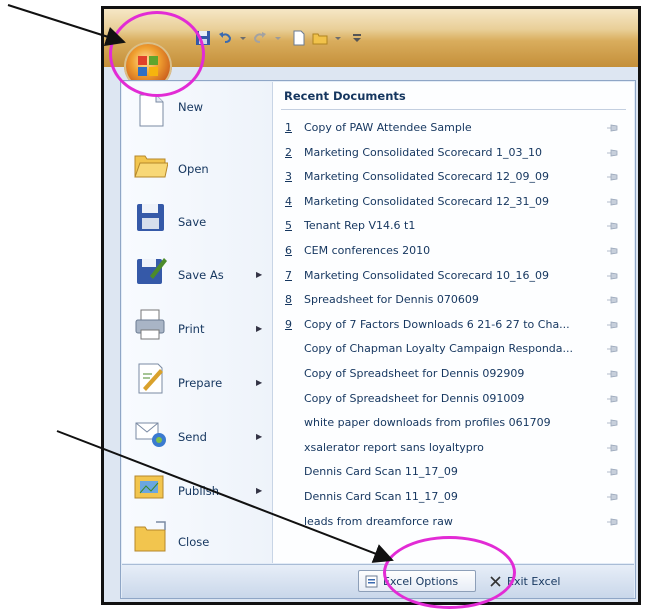  What do you see at coordinates (388, 127) in the screenshot?
I see `recent-document-name: Copy of PAW Attendee Sample` at bounding box center [388, 127].